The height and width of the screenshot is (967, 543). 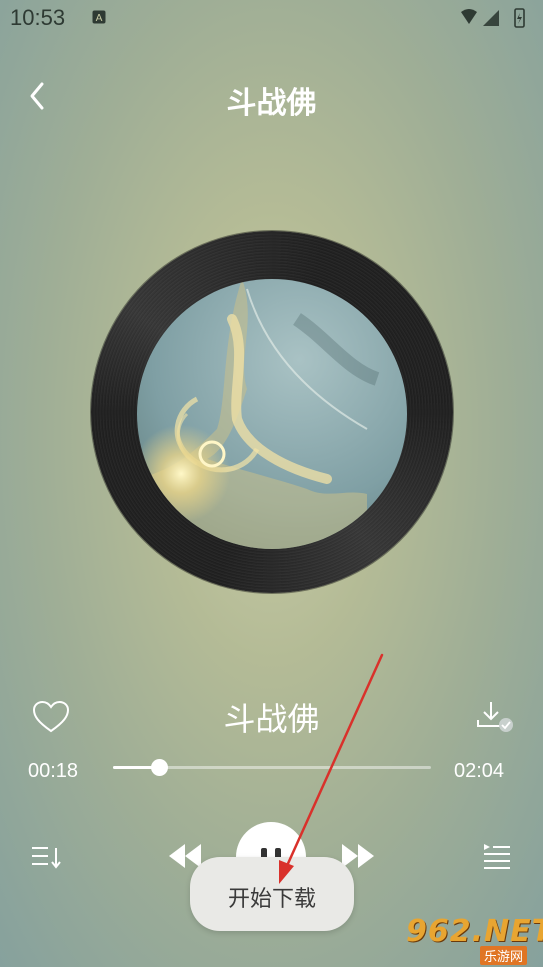 I want to click on wifi-icon, so click(x=469, y=16).